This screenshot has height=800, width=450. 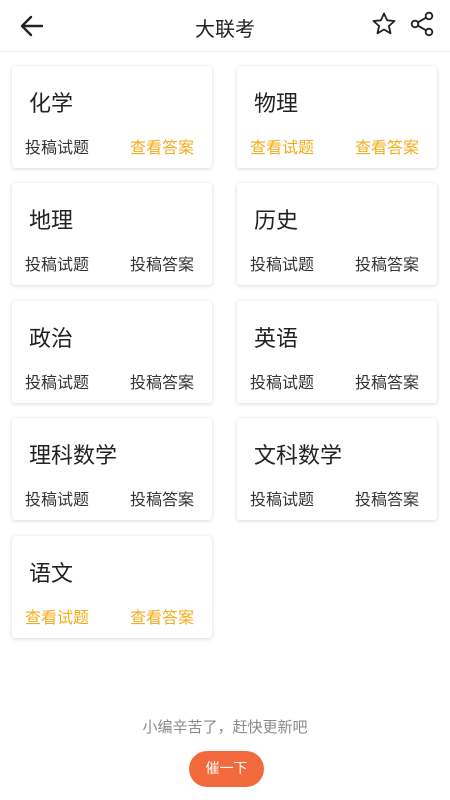 I want to click on subject-name: 语文, so click(x=51, y=574).